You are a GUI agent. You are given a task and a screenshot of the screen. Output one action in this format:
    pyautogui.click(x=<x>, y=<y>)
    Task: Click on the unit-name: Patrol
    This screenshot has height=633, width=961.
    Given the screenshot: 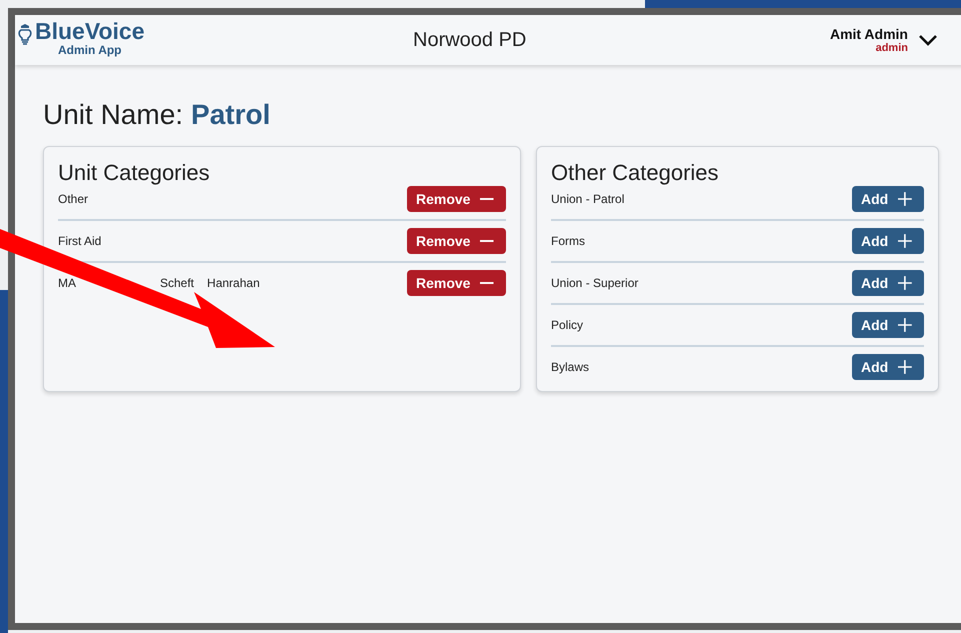 What is the action you would take?
    pyautogui.click(x=230, y=115)
    